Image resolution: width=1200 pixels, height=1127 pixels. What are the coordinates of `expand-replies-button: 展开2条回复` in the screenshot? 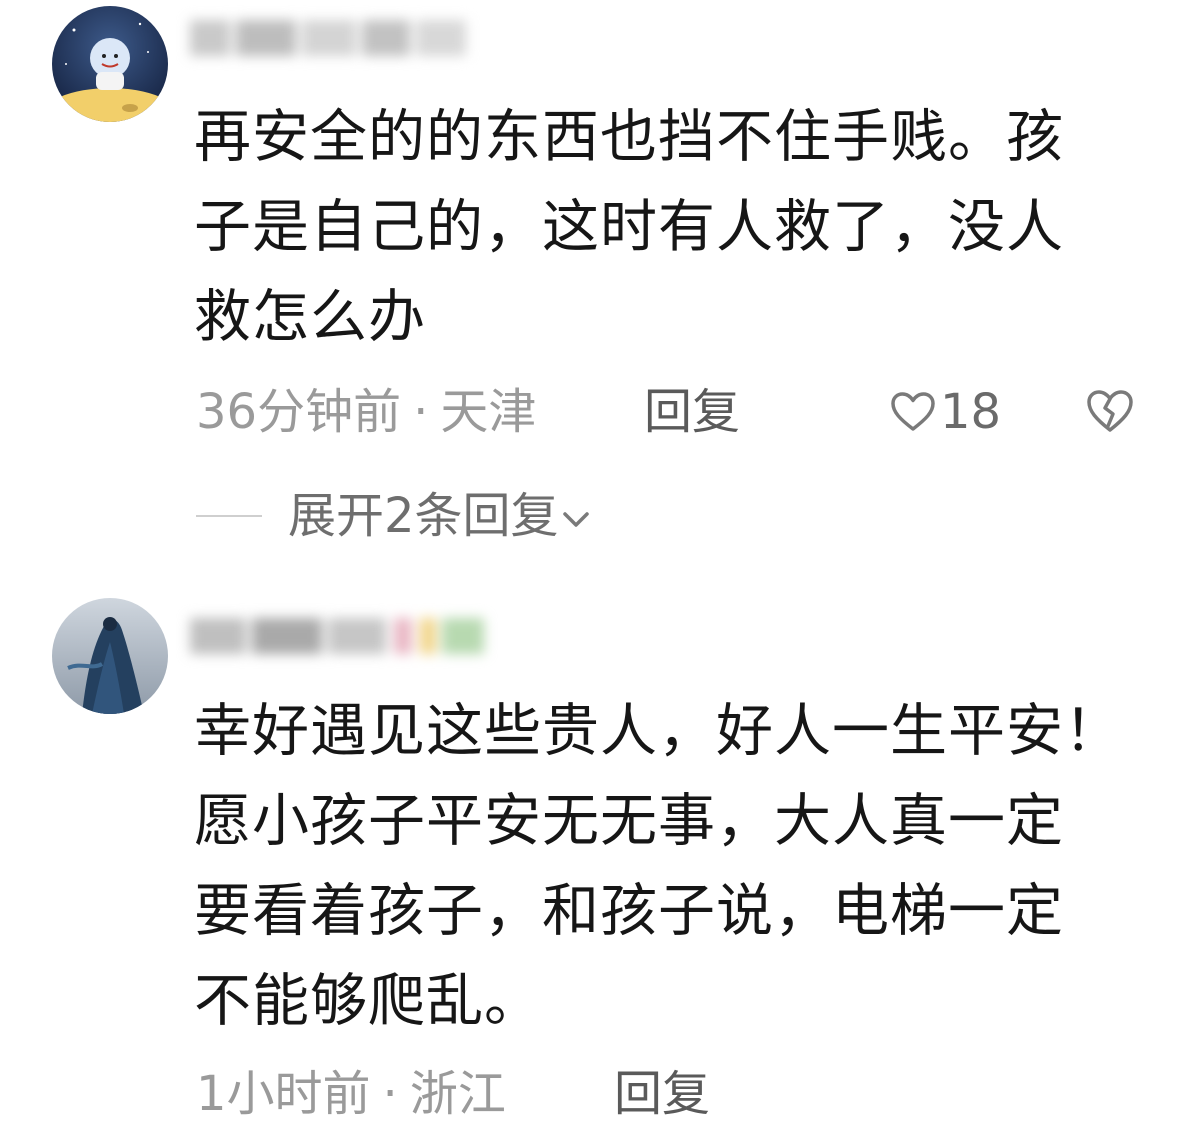 It's located at (456, 516).